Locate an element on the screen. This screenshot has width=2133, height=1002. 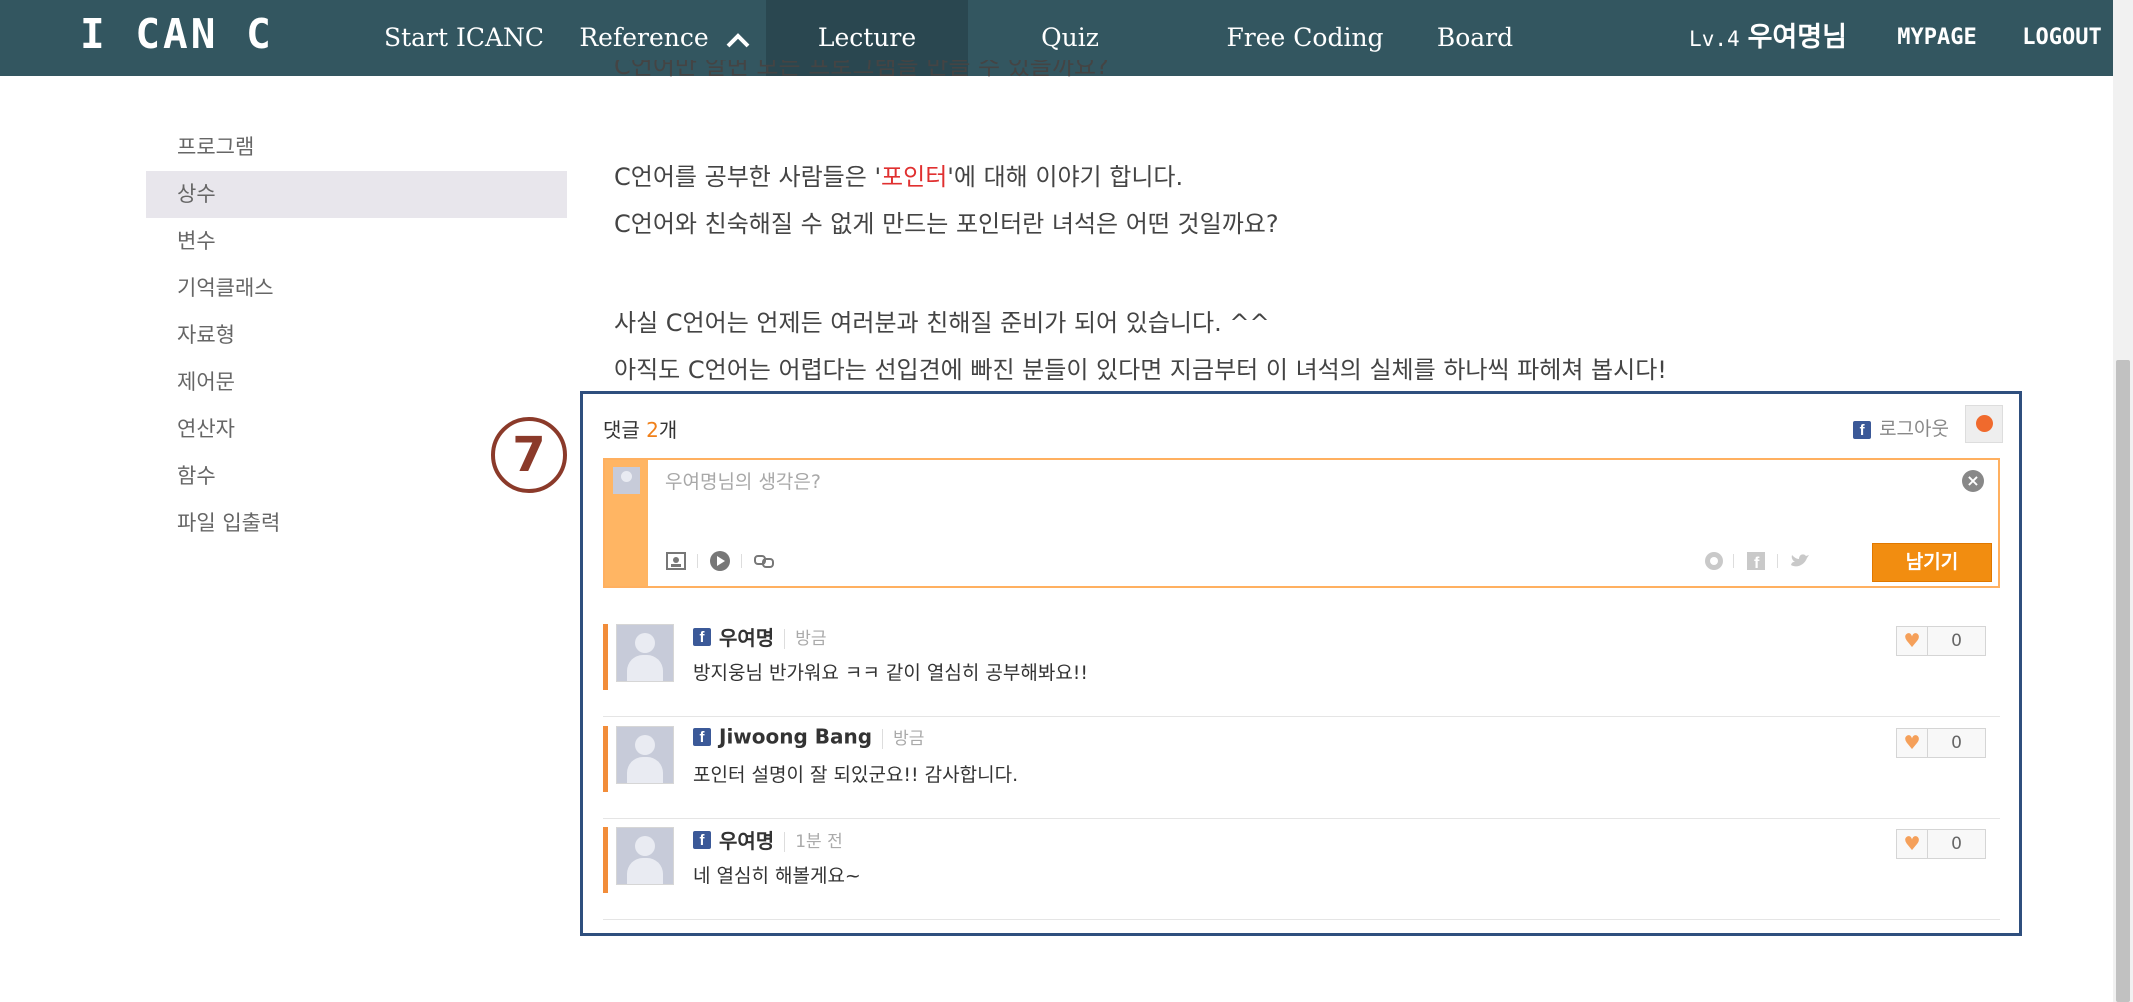
nav-quiz-label: Quiz is located at coordinates (1070, 37).